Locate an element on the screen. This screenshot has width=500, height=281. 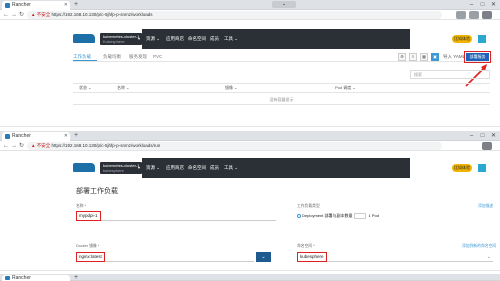
grid-view-icon: ▦ is located at coordinates (424, 57).